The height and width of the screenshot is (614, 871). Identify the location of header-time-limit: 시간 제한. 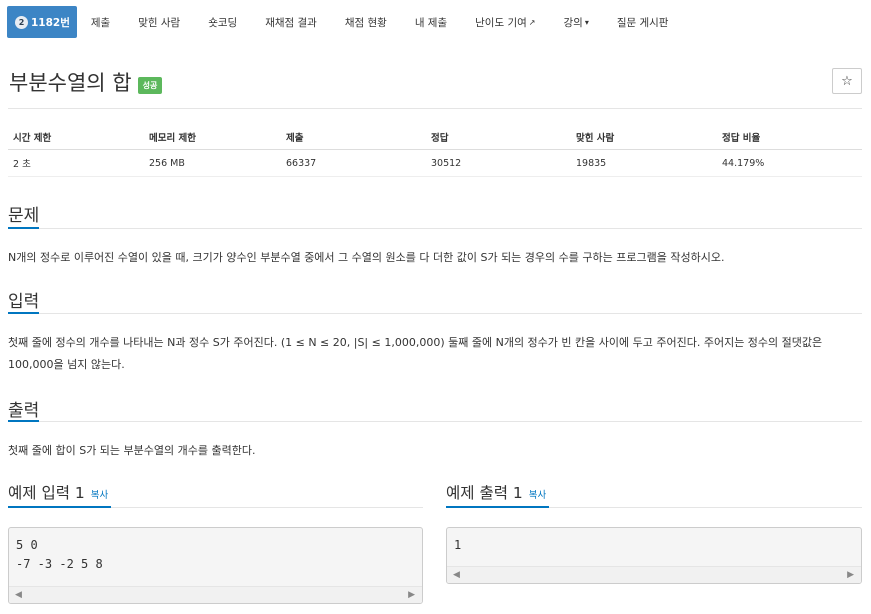
(32, 138).